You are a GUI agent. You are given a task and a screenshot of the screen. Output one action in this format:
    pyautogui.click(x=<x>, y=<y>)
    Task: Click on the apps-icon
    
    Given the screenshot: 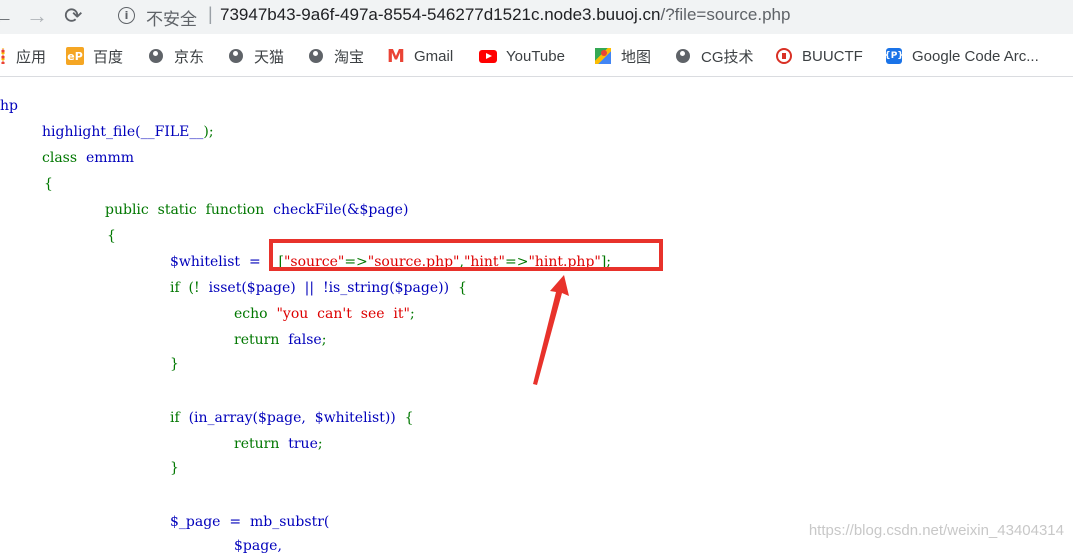 What is the action you would take?
    pyautogui.click(x=3, y=56)
    